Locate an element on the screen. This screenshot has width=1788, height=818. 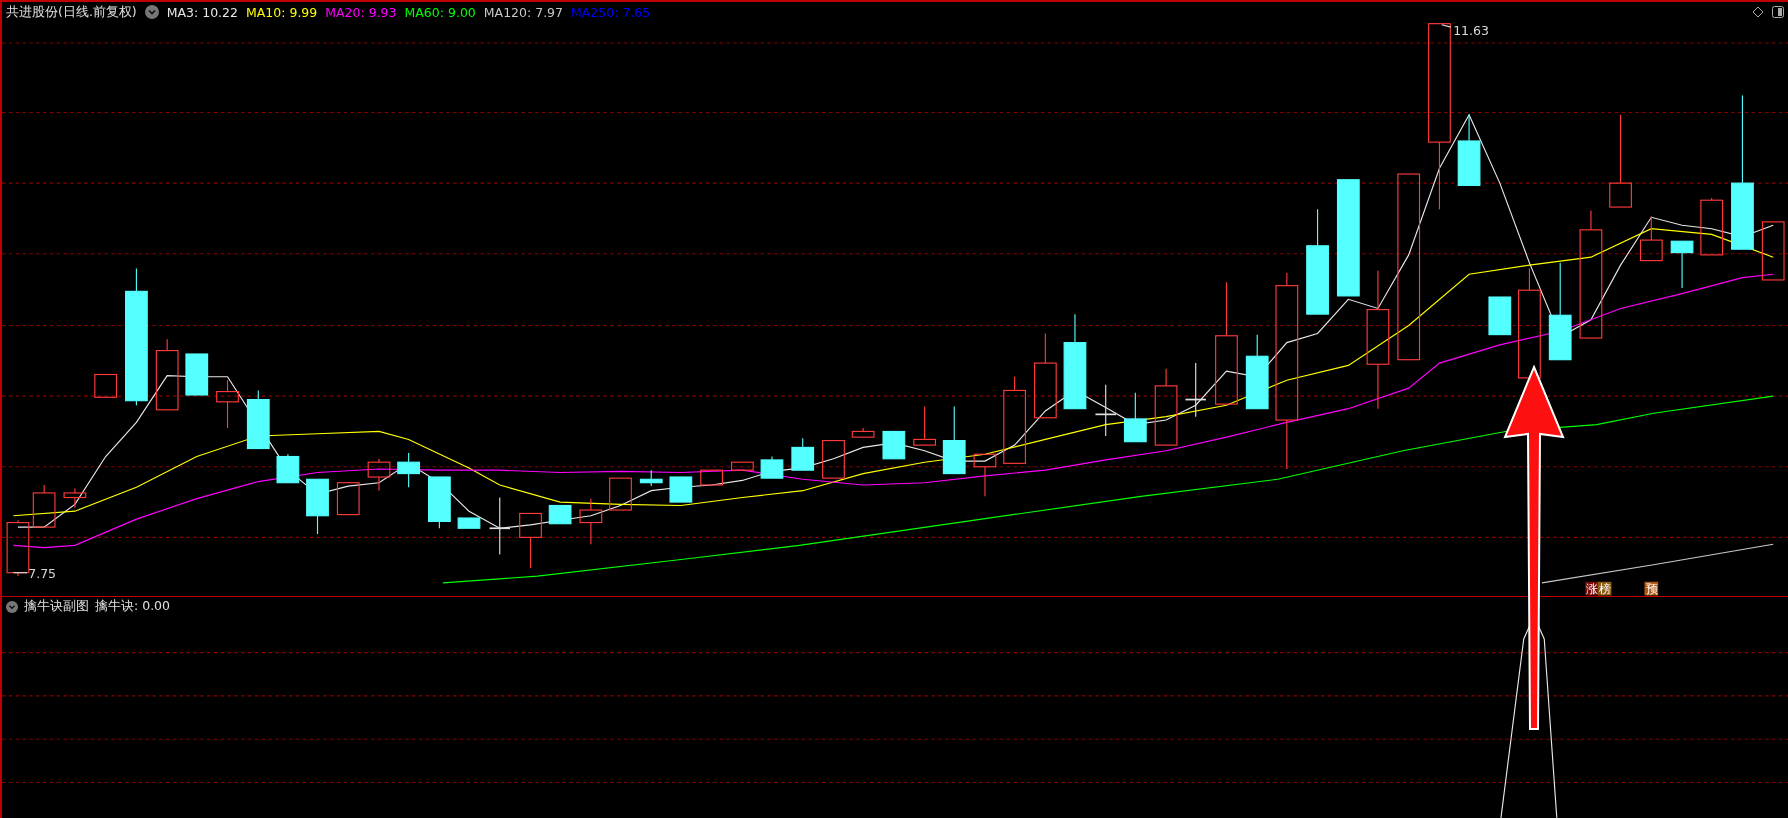
diamond-icon is located at coordinates (1758, 12).